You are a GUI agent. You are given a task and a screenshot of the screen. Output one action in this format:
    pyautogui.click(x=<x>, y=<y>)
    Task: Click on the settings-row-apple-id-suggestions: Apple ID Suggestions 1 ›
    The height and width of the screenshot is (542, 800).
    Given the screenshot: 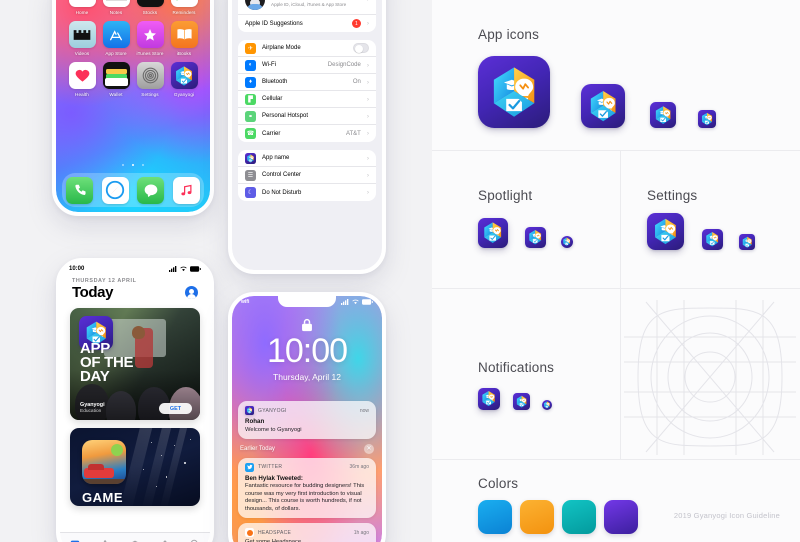 What is the action you would take?
    pyautogui.click(x=307, y=23)
    